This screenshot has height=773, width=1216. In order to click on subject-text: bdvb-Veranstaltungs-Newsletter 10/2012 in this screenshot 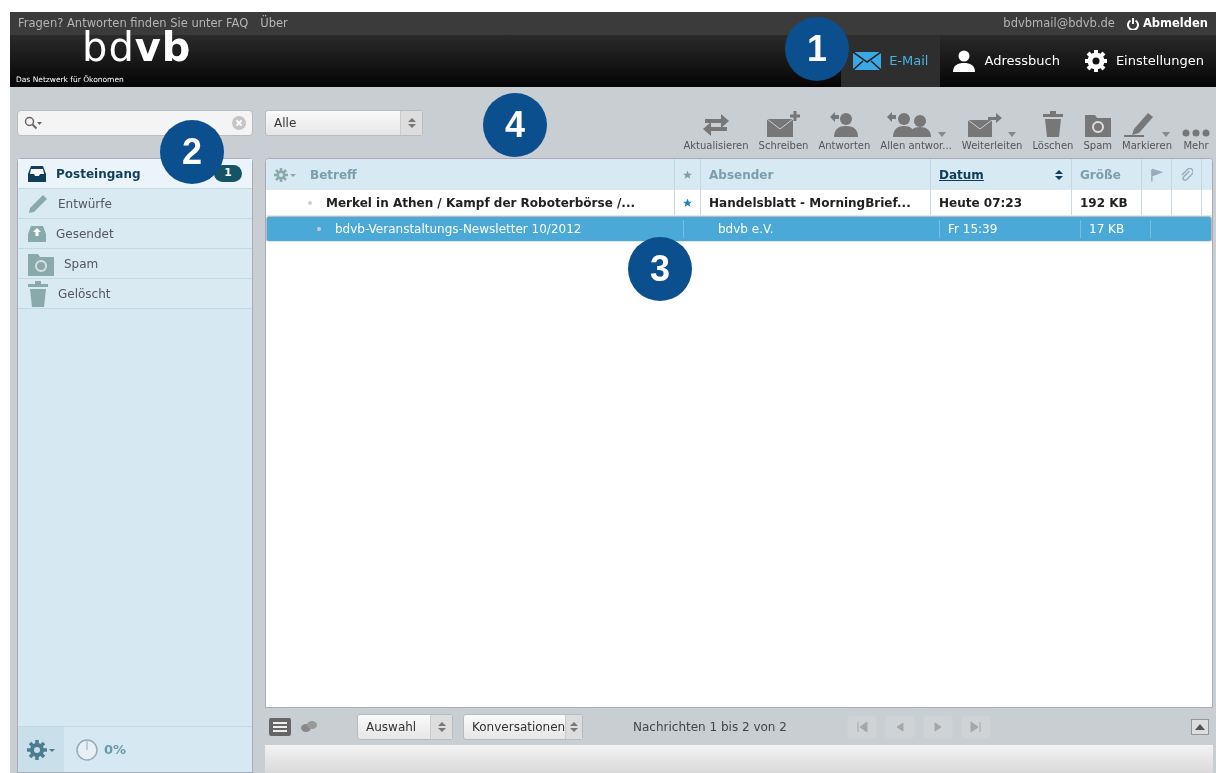, I will do `click(458, 229)`.